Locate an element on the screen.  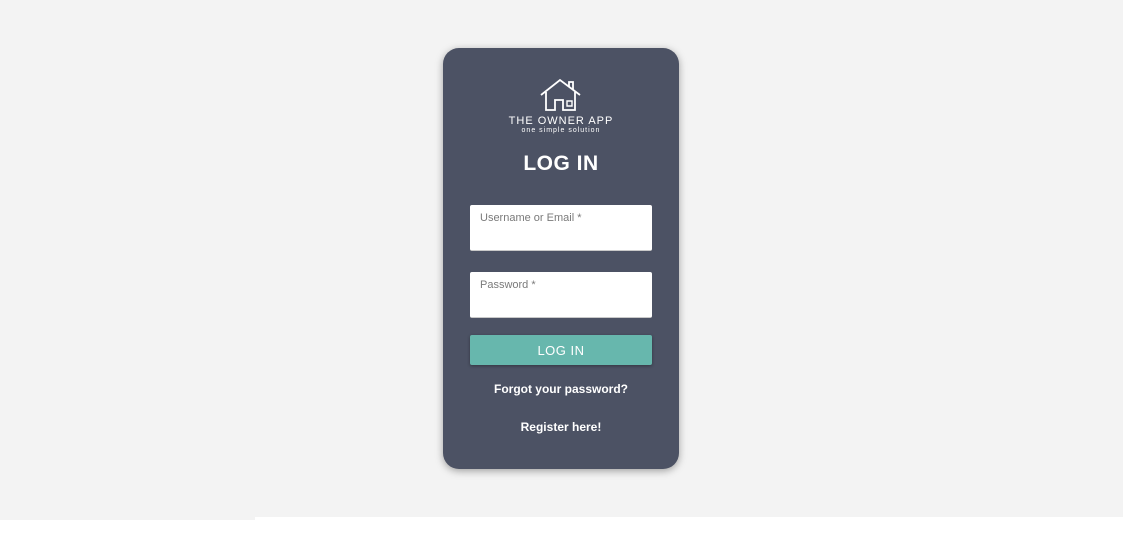
password-label: Password * is located at coordinates (508, 285).